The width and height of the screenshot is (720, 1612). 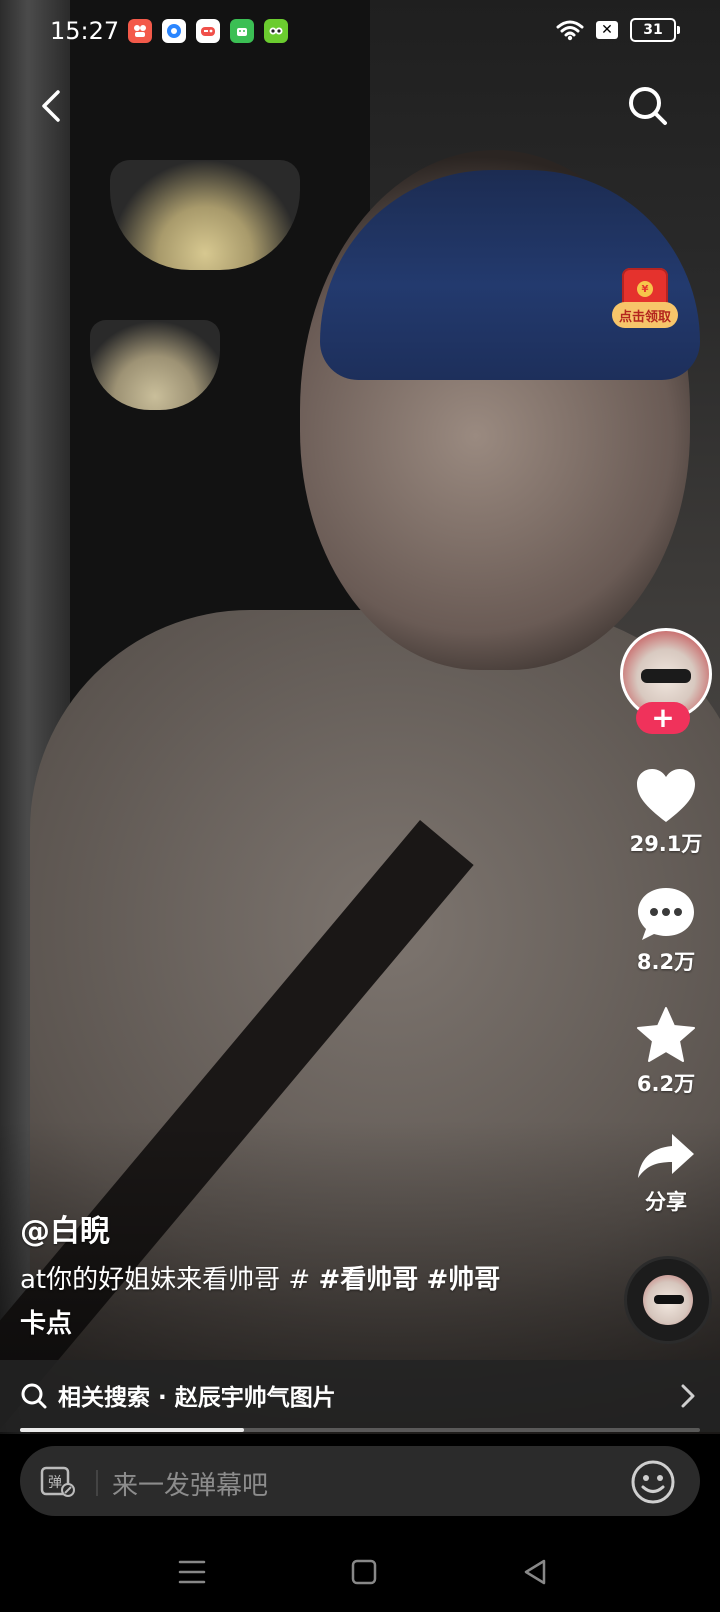 What do you see at coordinates (648, 106) in the screenshot?
I see `search-icon` at bounding box center [648, 106].